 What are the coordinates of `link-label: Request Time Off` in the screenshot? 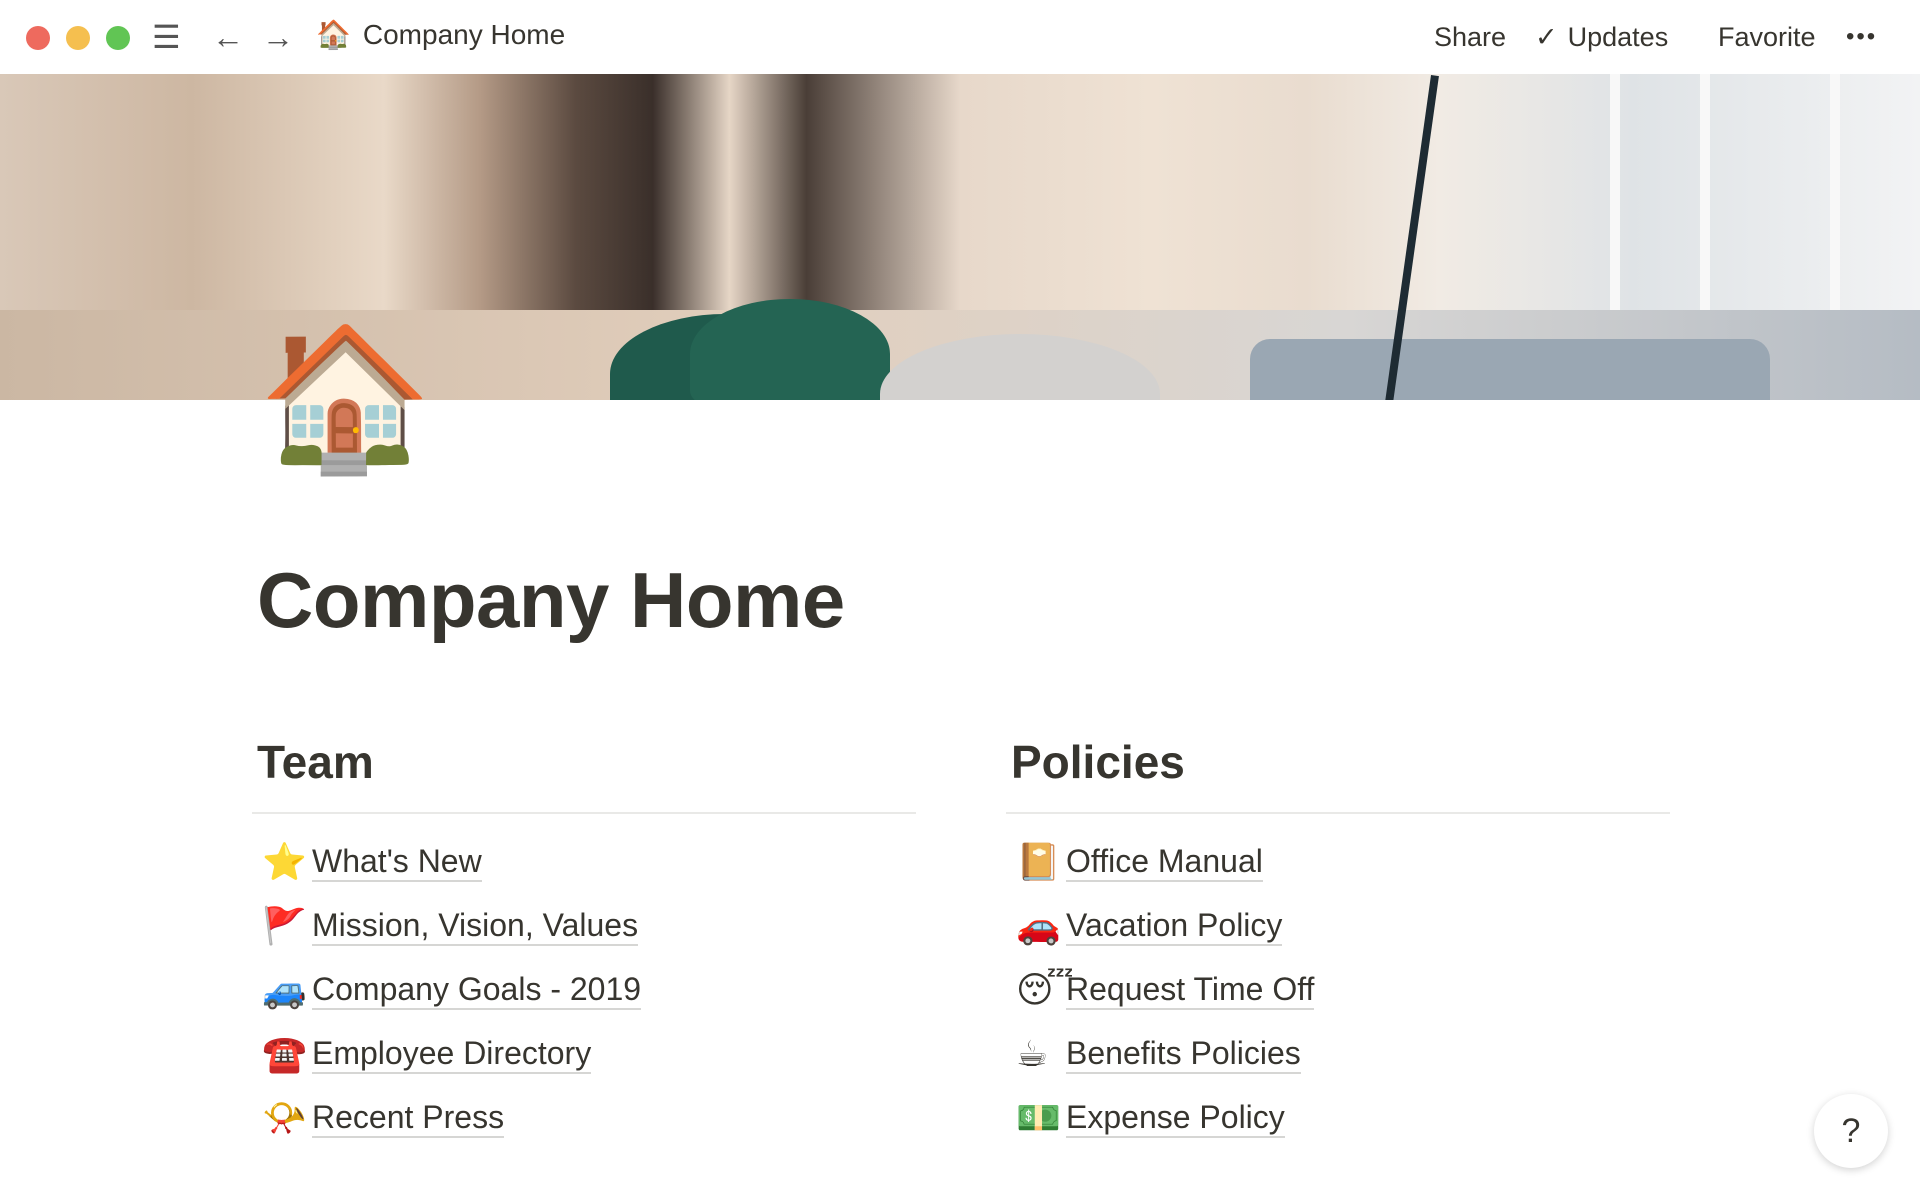 It's located at (1190, 990).